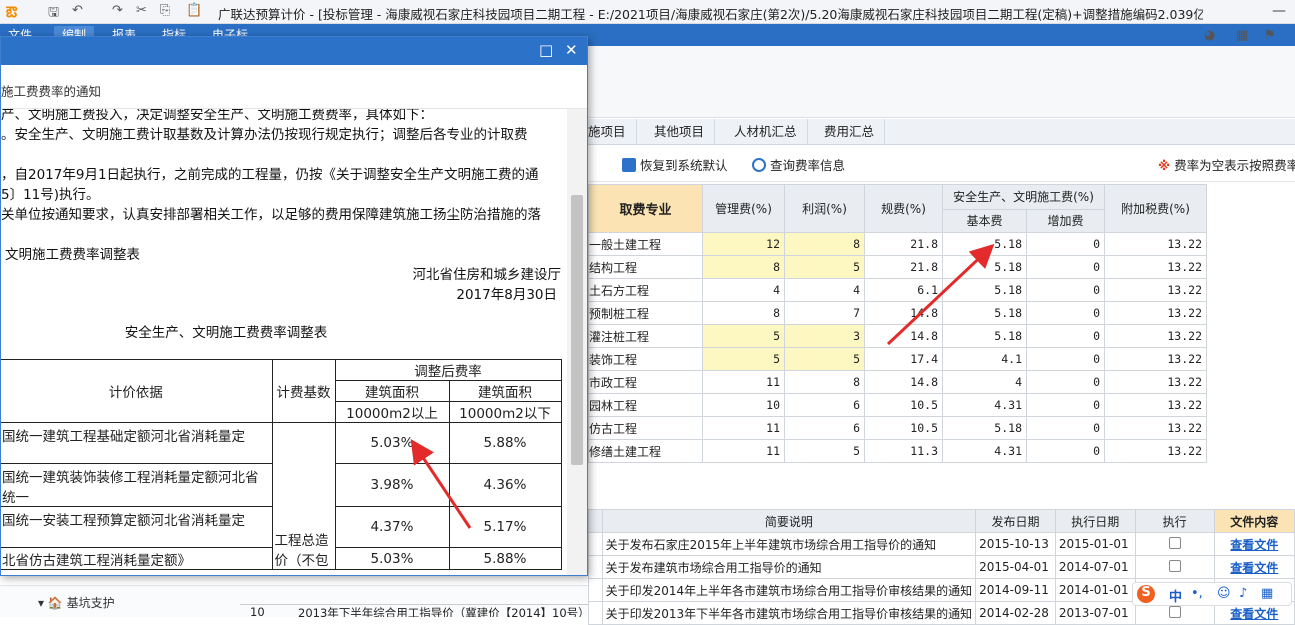 This screenshot has height=625, width=1295. What do you see at coordinates (1175, 595) in the screenshot?
I see `ime-mode: 中` at bounding box center [1175, 595].